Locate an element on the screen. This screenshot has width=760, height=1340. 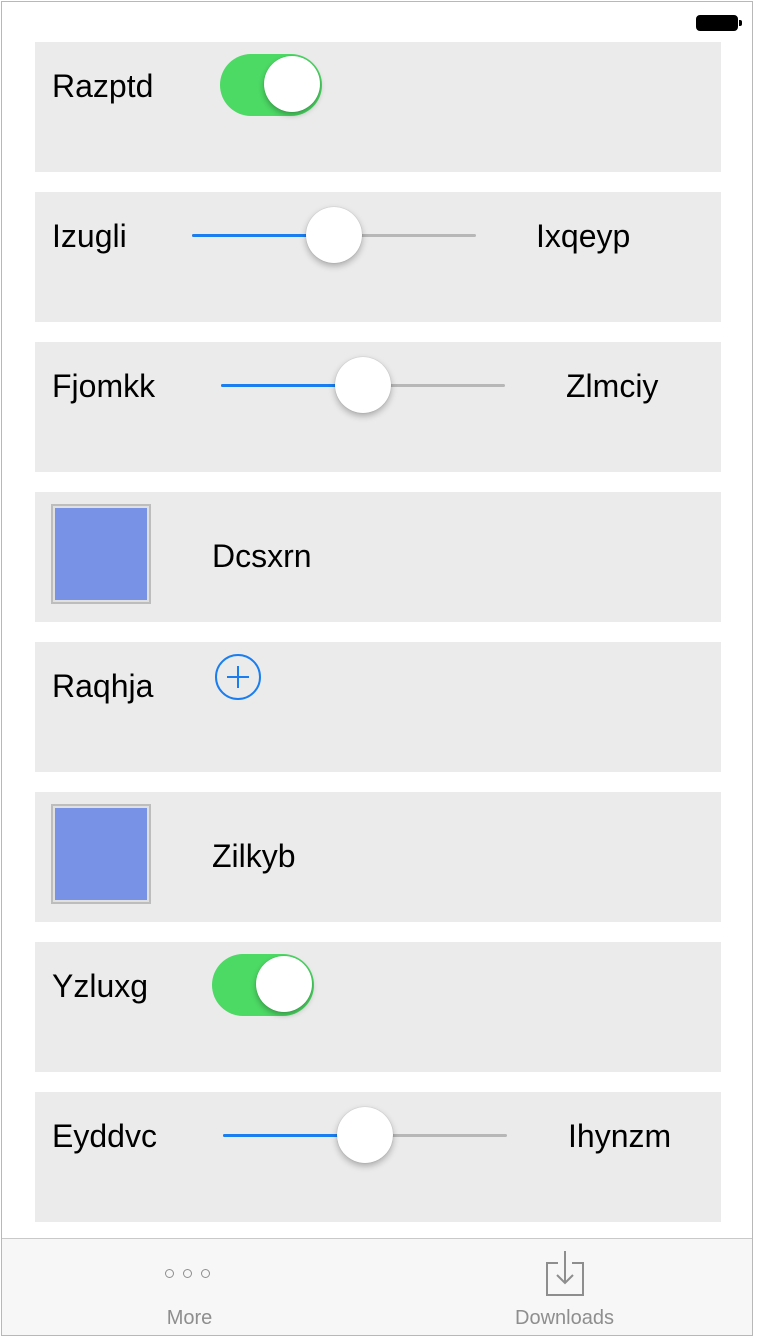
settings-cell-zilkyb: Zilkyb is located at coordinates (378, 857).